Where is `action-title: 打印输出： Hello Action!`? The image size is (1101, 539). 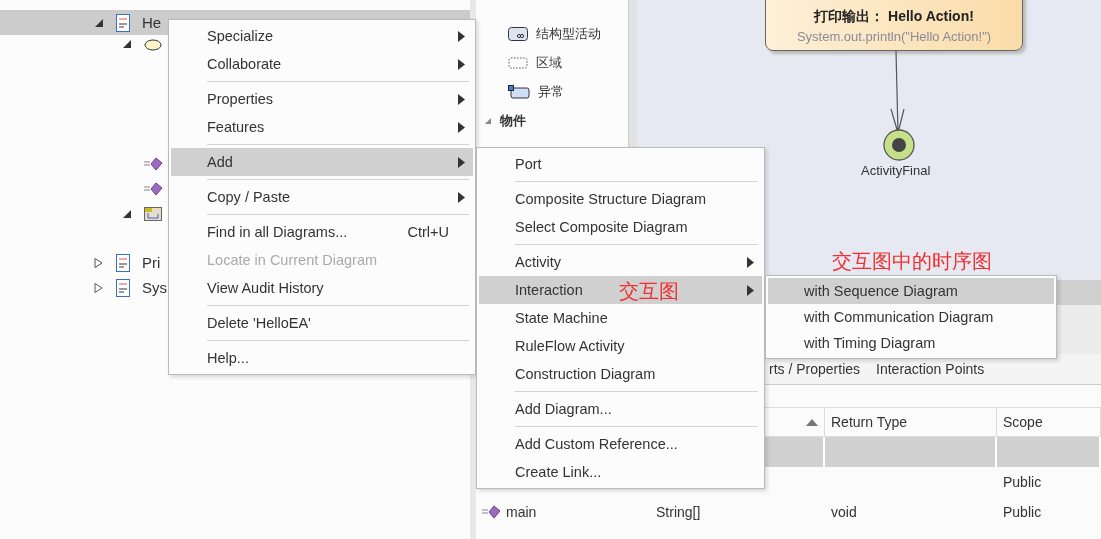 action-title: 打印输出： Hello Action! is located at coordinates (894, 17).